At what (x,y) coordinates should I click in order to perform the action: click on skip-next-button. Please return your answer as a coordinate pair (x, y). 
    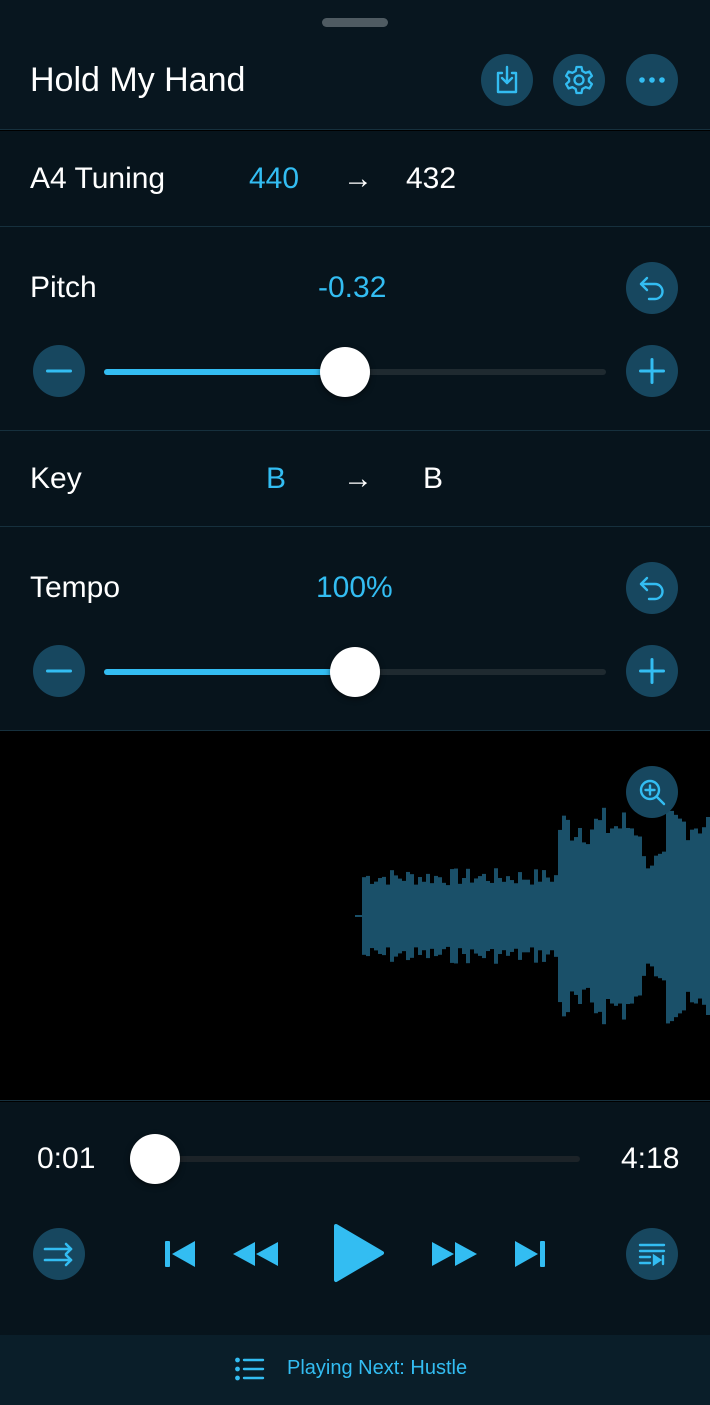
    Looking at the image, I should click on (530, 1254).